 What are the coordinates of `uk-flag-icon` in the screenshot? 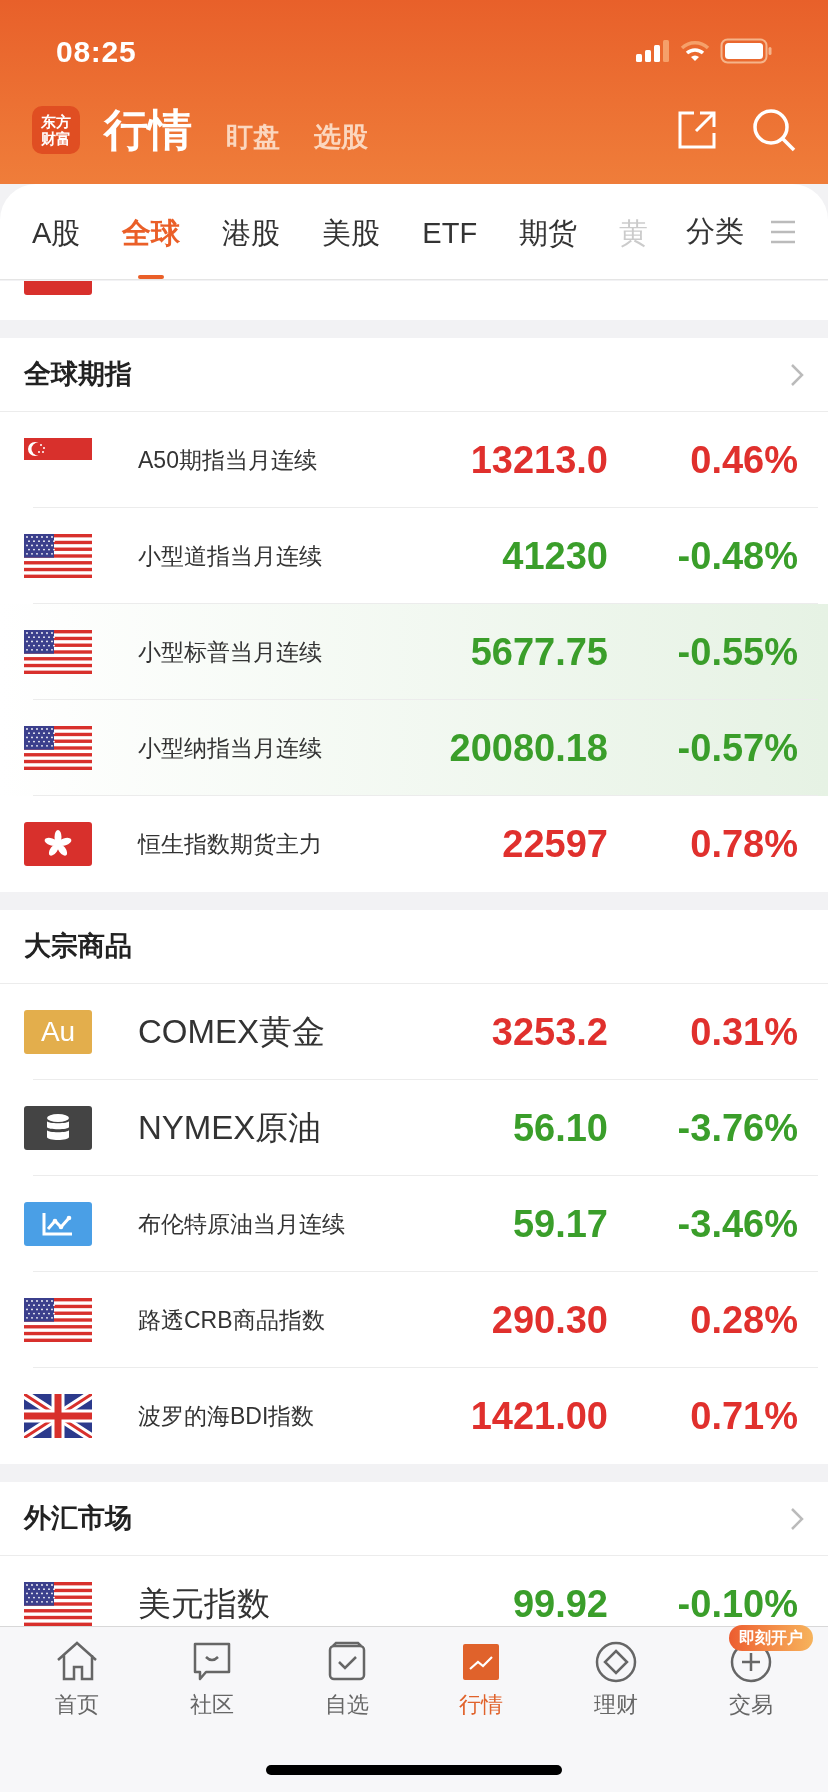 It's located at (58, 1416).